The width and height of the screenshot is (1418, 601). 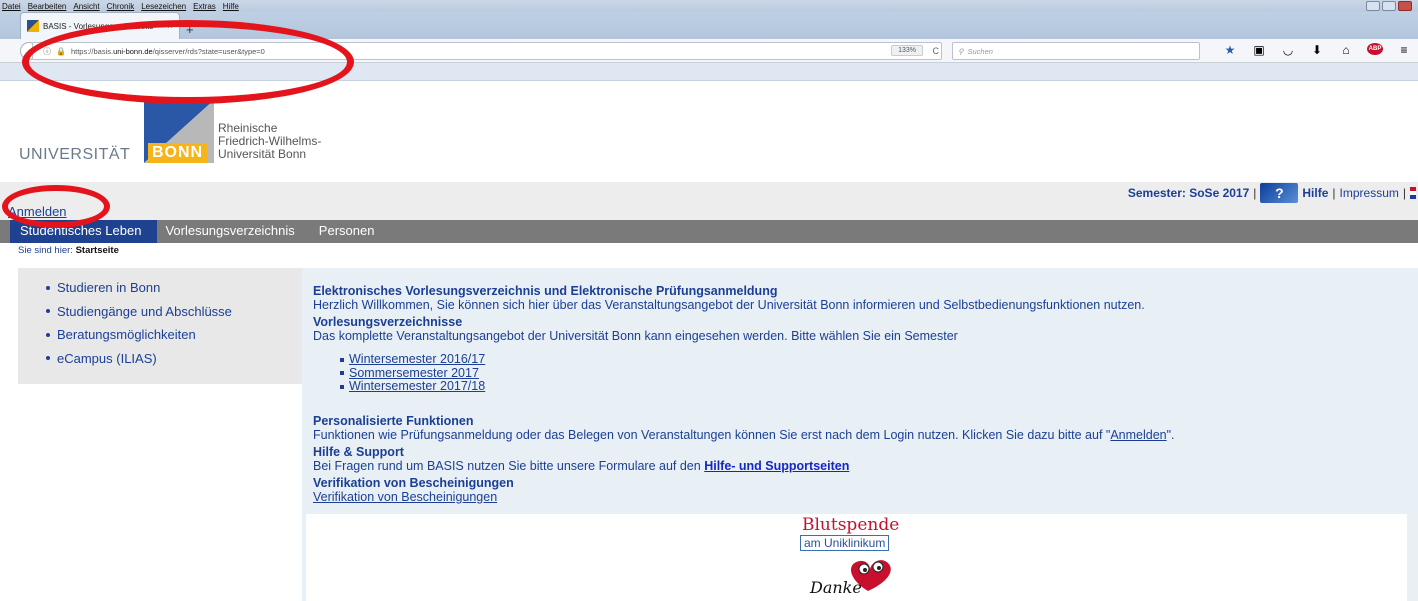 What do you see at coordinates (879, 359) in the screenshot?
I see `semester-item: Wintersemester 2016/17` at bounding box center [879, 359].